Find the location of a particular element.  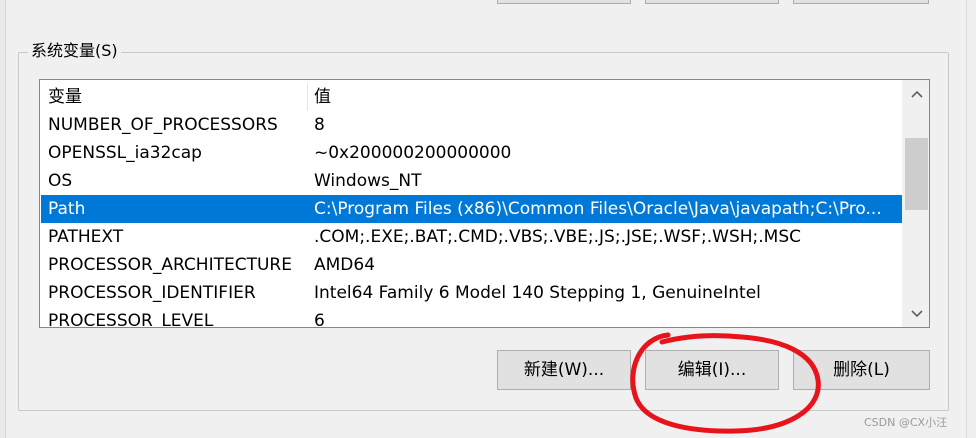

user-delete-button is located at coordinates (861, 2).